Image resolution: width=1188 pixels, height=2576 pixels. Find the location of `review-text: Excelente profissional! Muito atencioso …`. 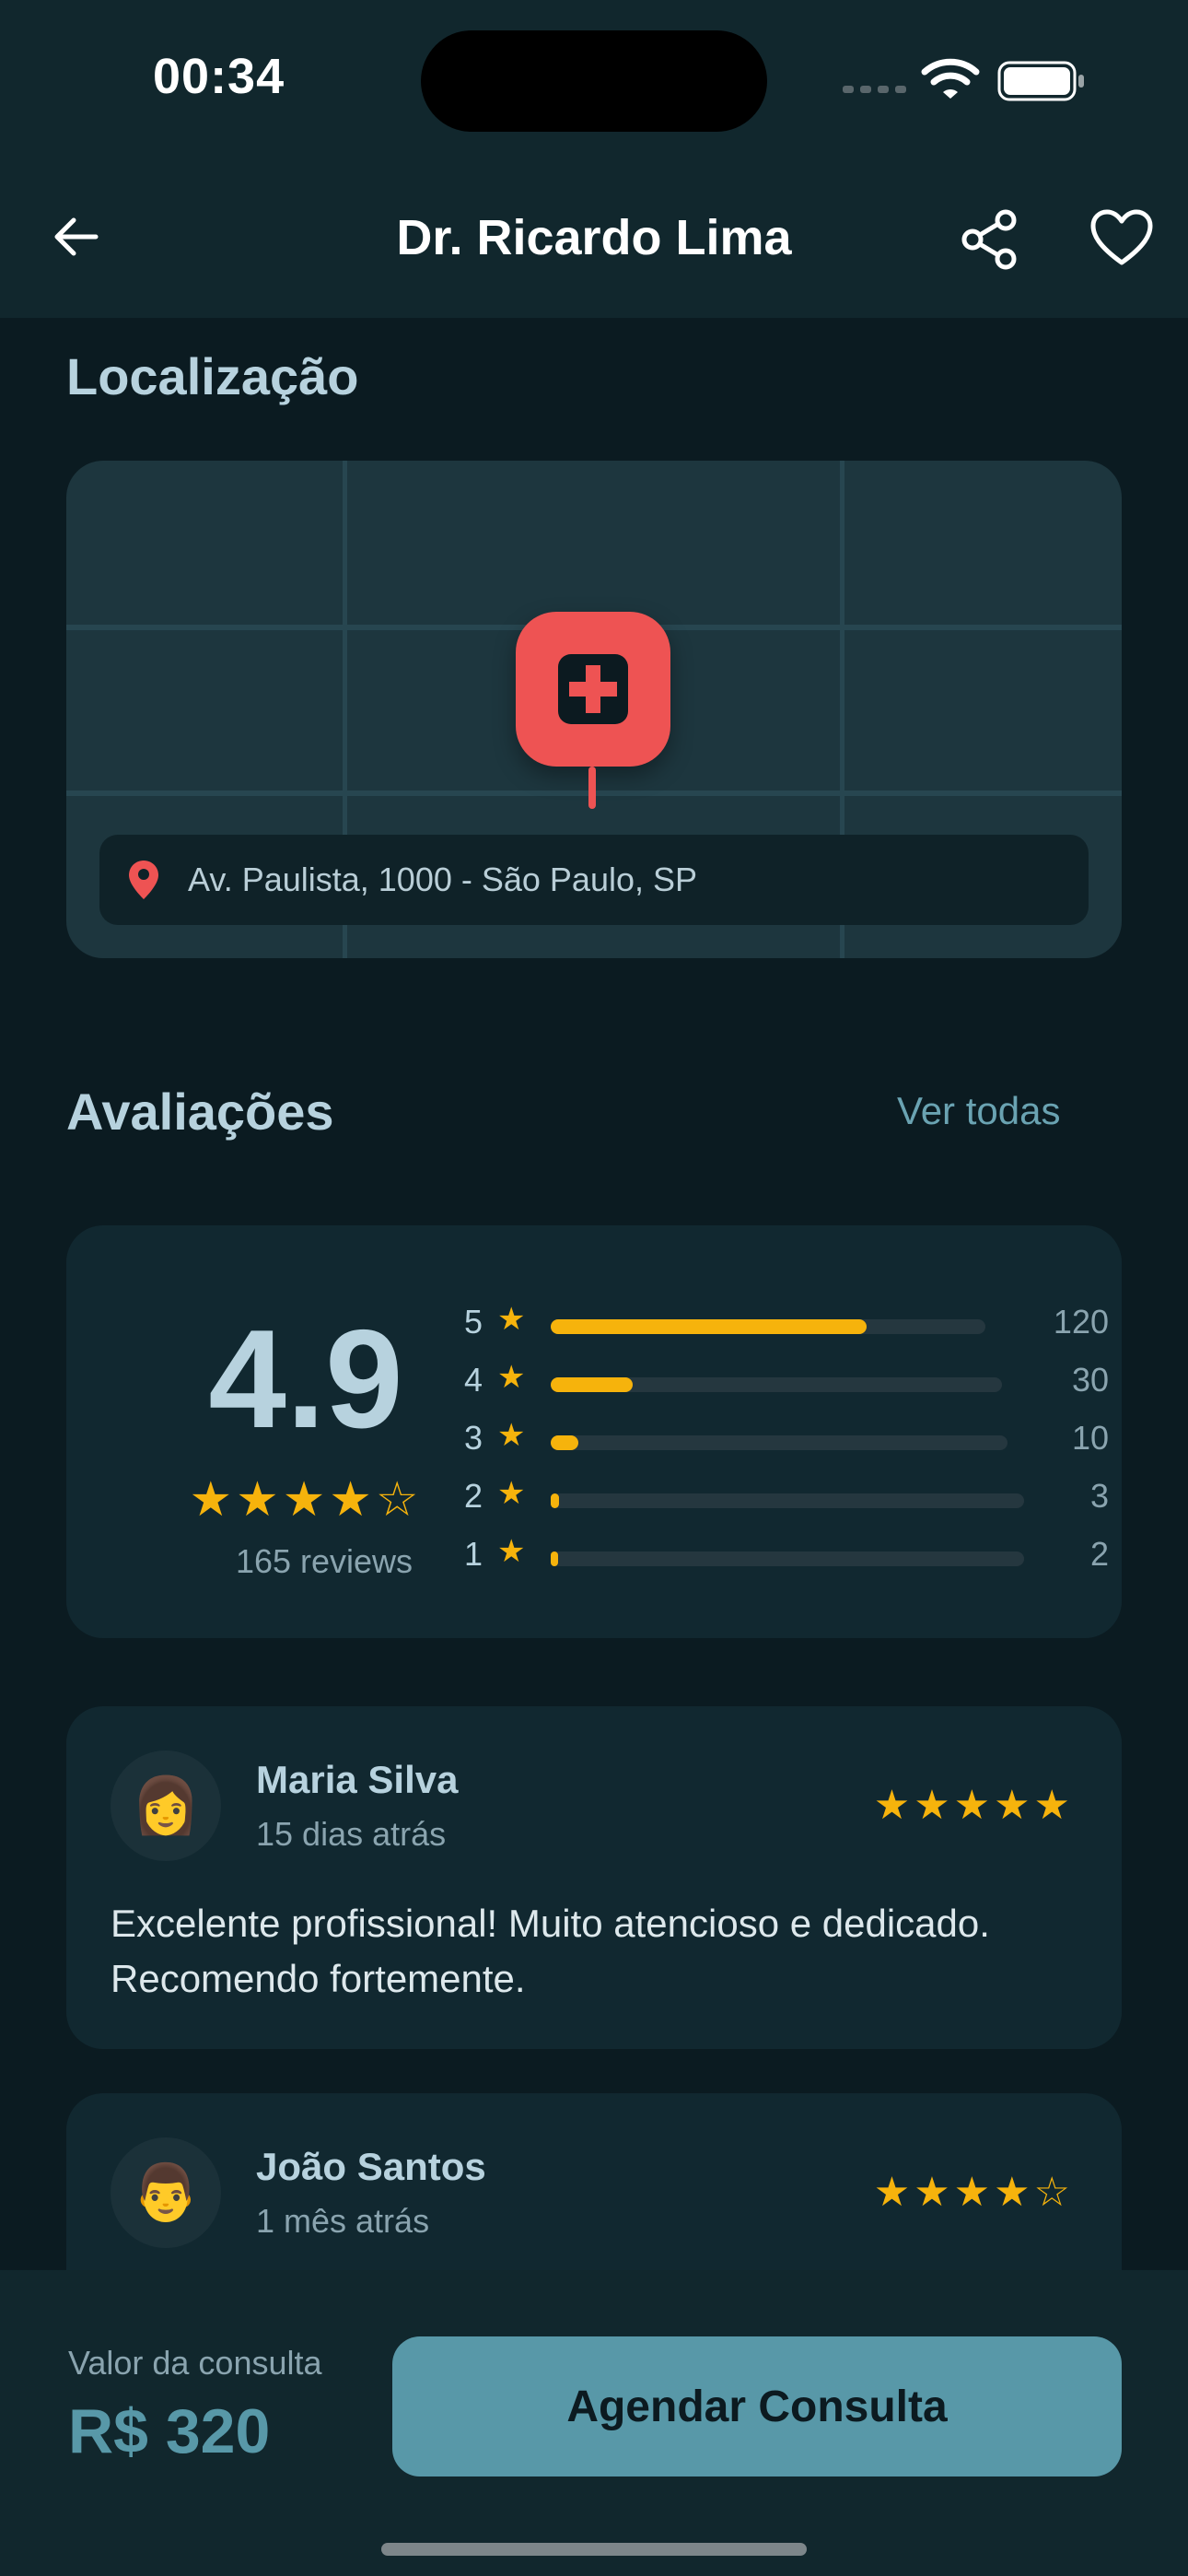

review-text: Excelente profissional! Muito atencioso … is located at coordinates (550, 1951).